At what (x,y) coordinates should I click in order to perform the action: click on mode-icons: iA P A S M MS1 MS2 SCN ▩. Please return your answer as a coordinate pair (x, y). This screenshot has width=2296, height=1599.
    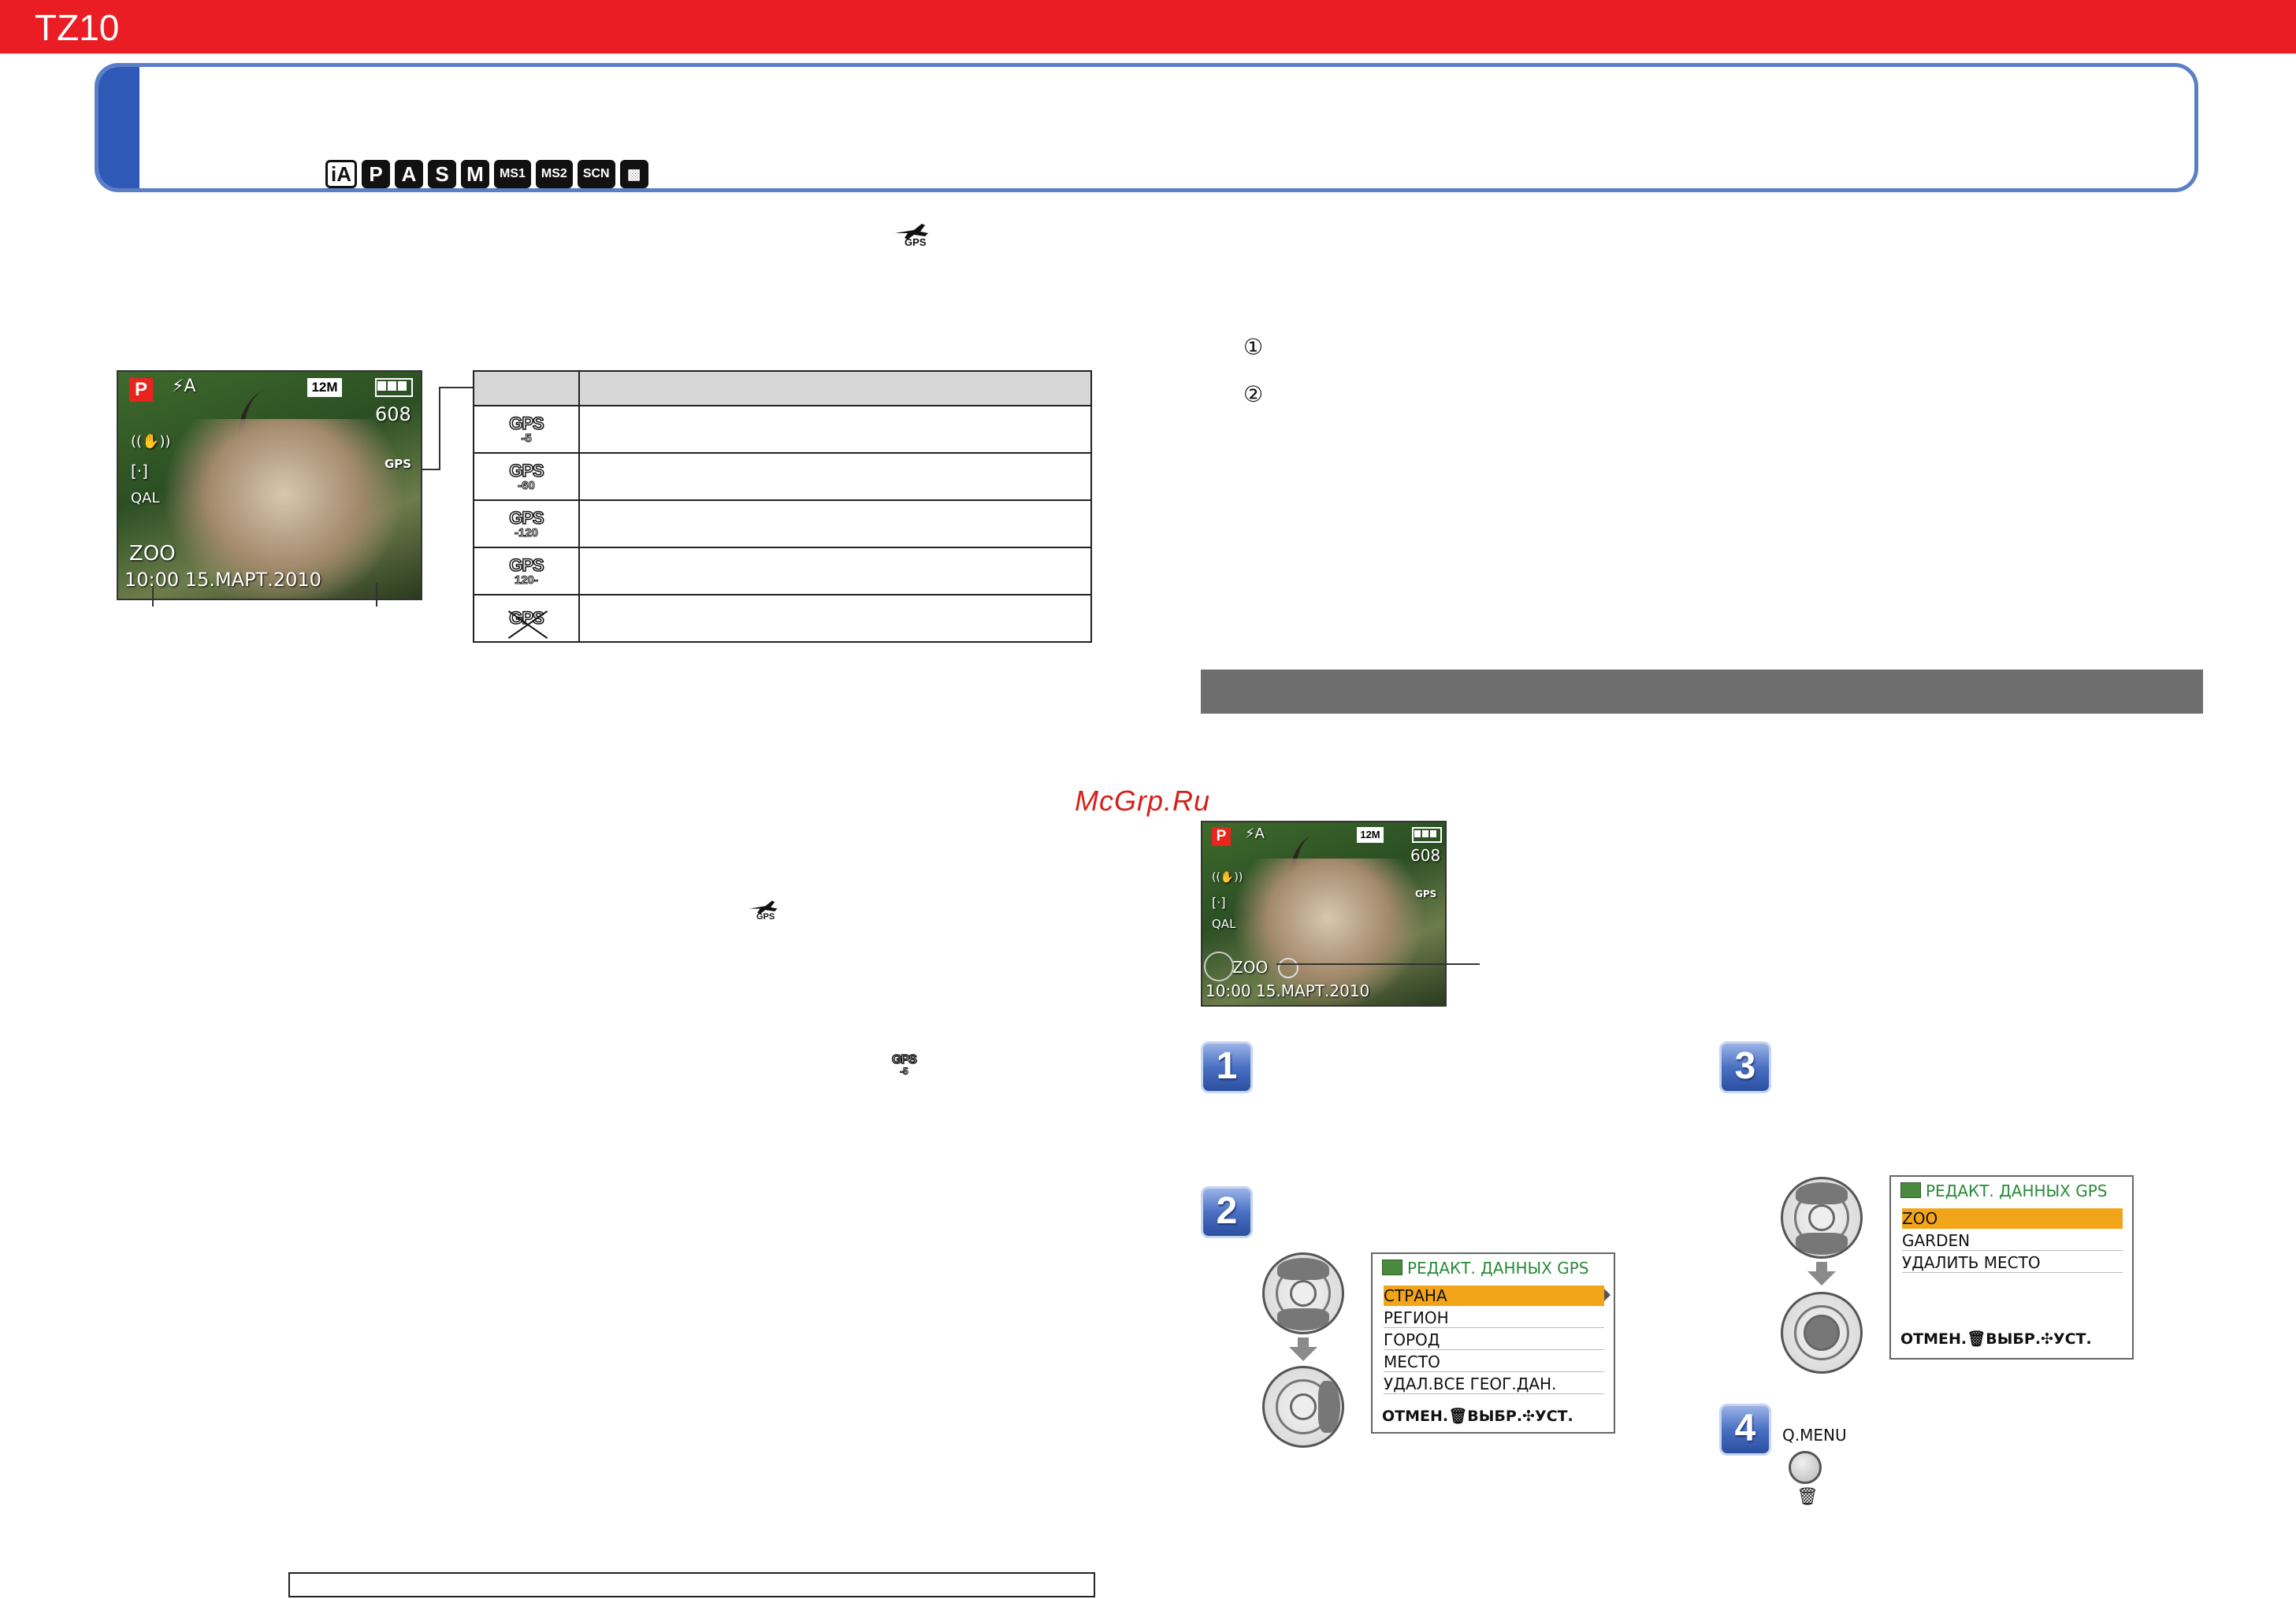
    Looking at the image, I should click on (486, 174).